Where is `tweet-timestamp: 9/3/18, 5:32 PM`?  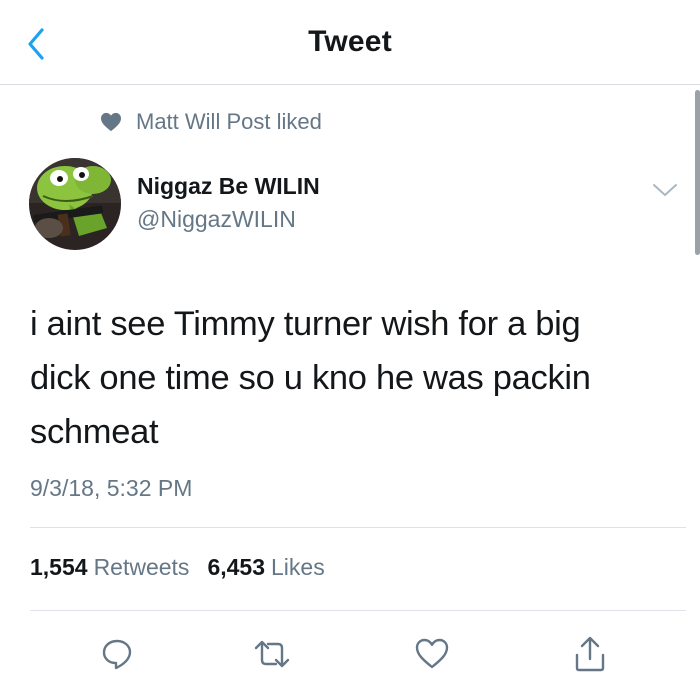 tweet-timestamp: 9/3/18, 5:32 PM is located at coordinates (111, 488).